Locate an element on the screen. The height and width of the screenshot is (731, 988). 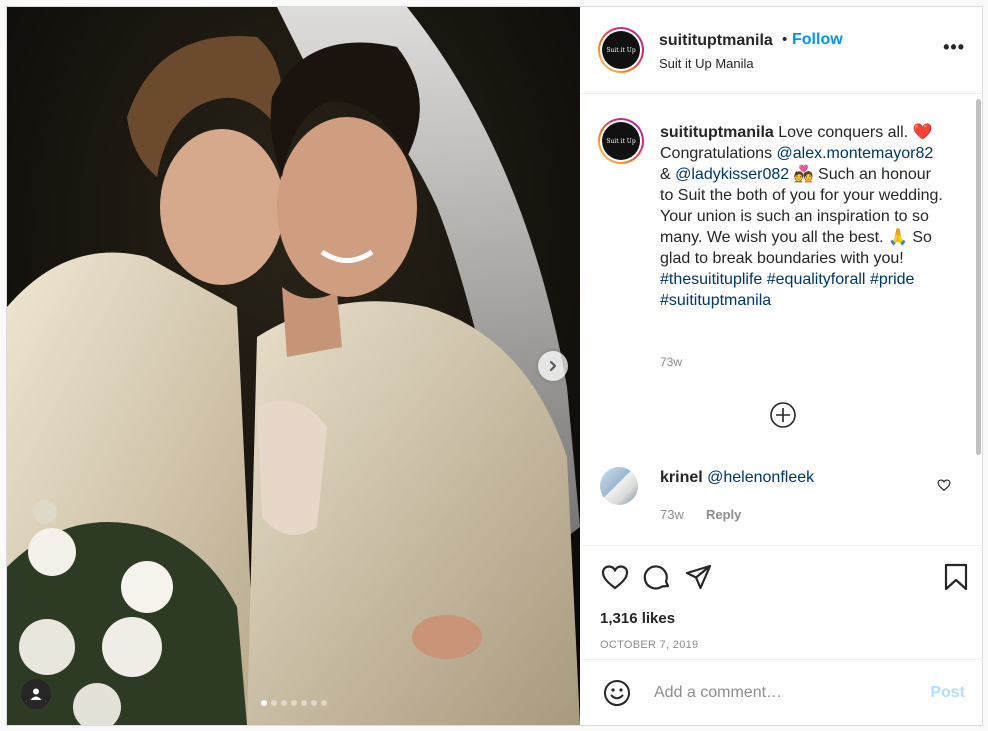
account-subtitle: Suit it Up Manila is located at coordinates (706, 63).